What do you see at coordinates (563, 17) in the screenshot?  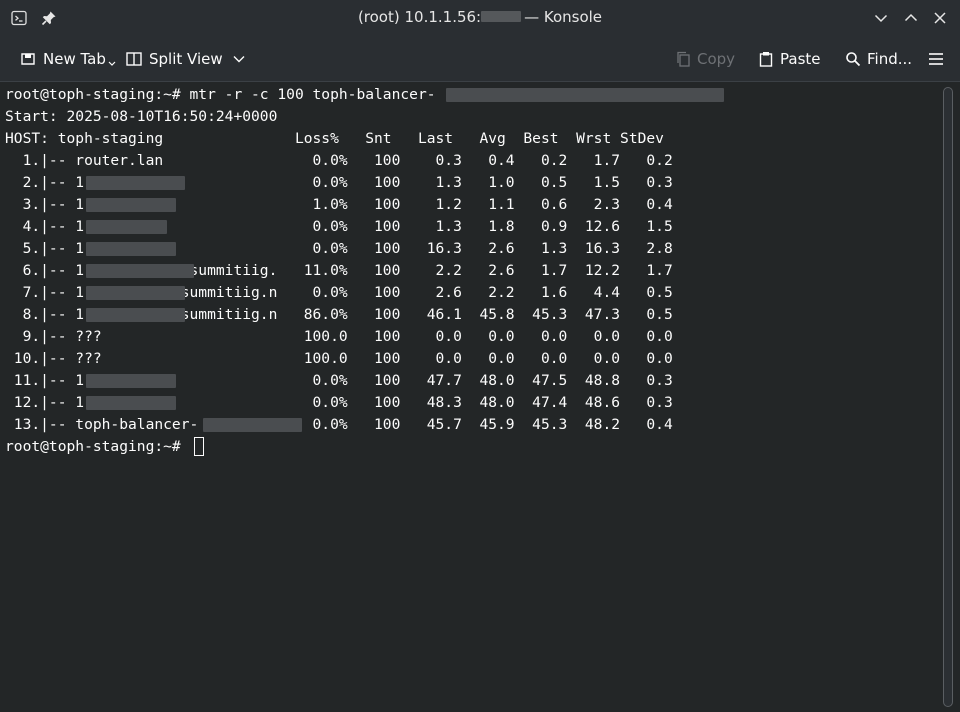 I see `window-title-app: — Konsole` at bounding box center [563, 17].